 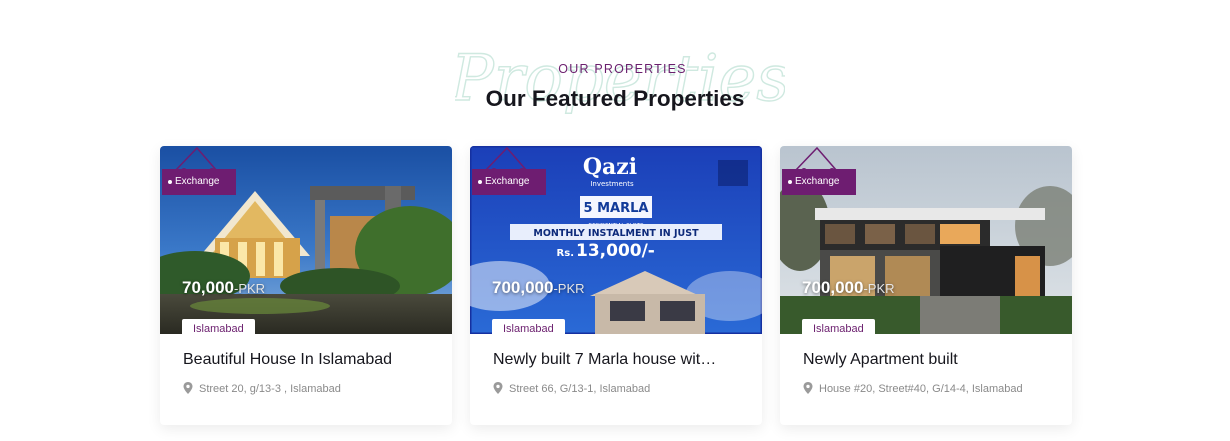 I want to click on property-address: Street 20, g/13-3 , Islamabad, so click(x=262, y=388).